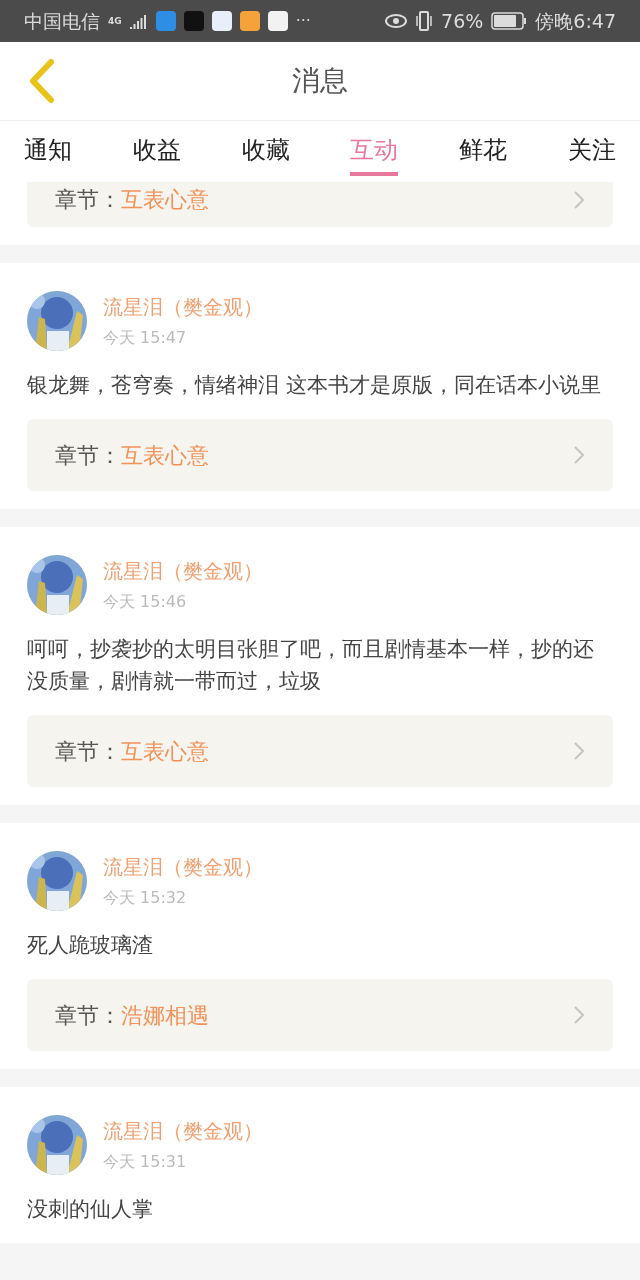 The height and width of the screenshot is (1280, 640). I want to click on page-title: 消息, so click(320, 81).